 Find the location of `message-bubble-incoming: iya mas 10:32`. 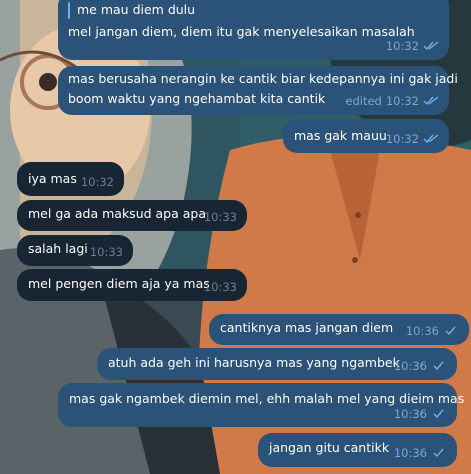

message-bubble-incoming: iya mas 10:32 is located at coordinates (70, 179).